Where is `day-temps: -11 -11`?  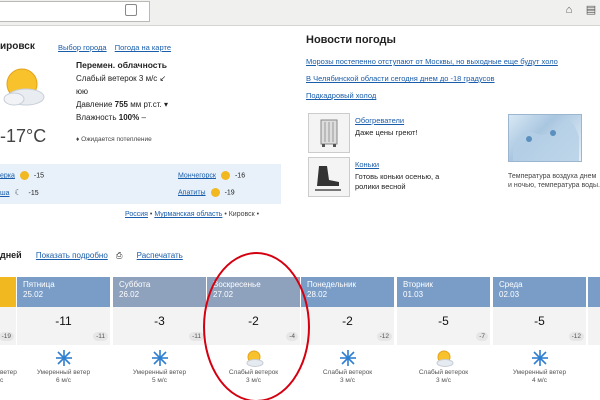 day-temps: -11 -11 is located at coordinates (63, 326).